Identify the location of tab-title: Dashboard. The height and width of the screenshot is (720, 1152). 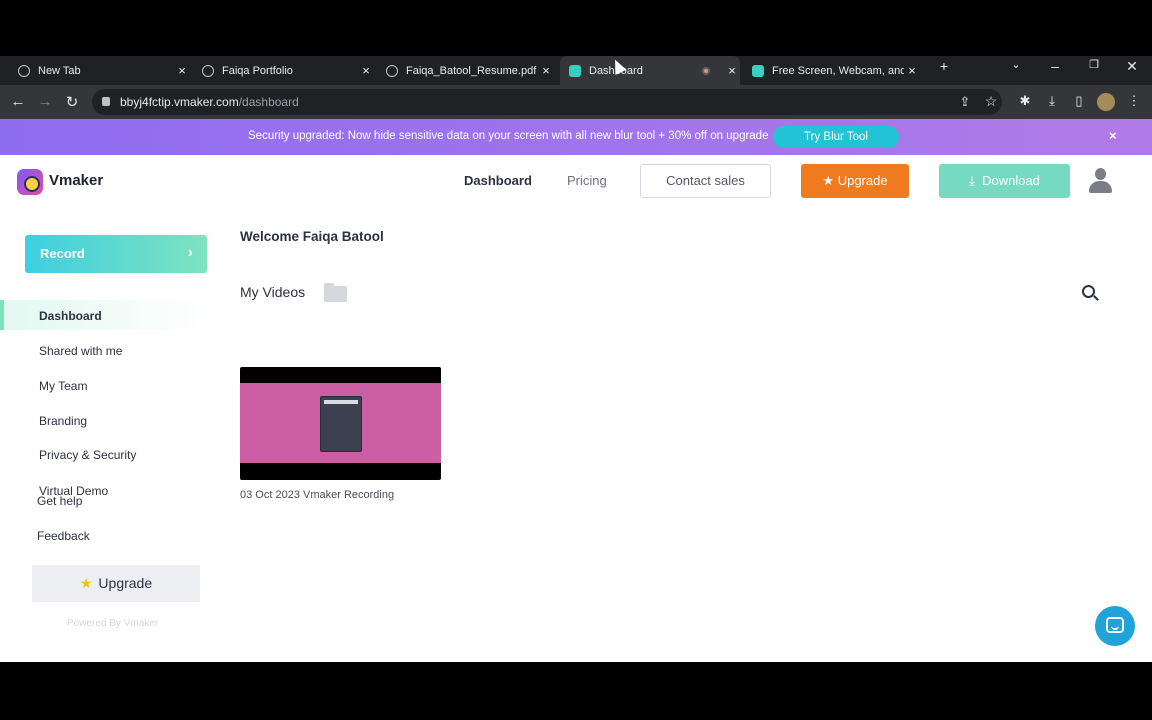
(616, 70).